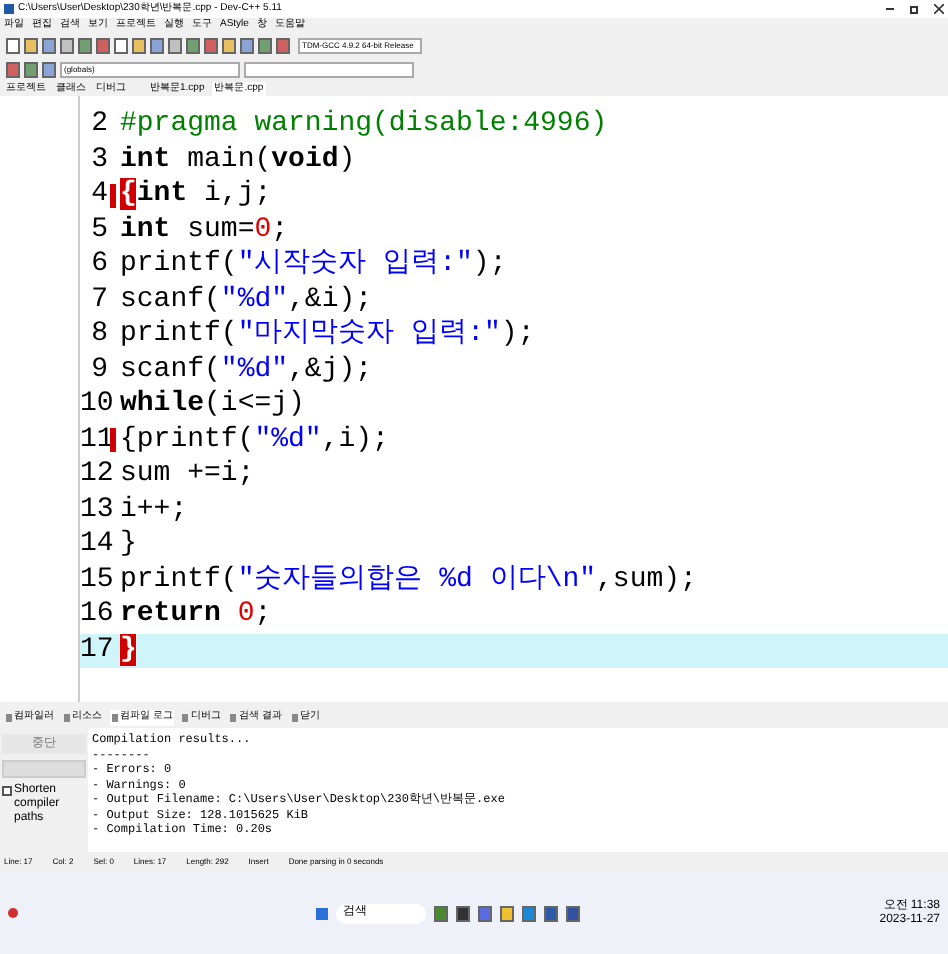 Image resolution: width=948 pixels, height=954 pixels. I want to click on code-line: int main(void), so click(237, 160).